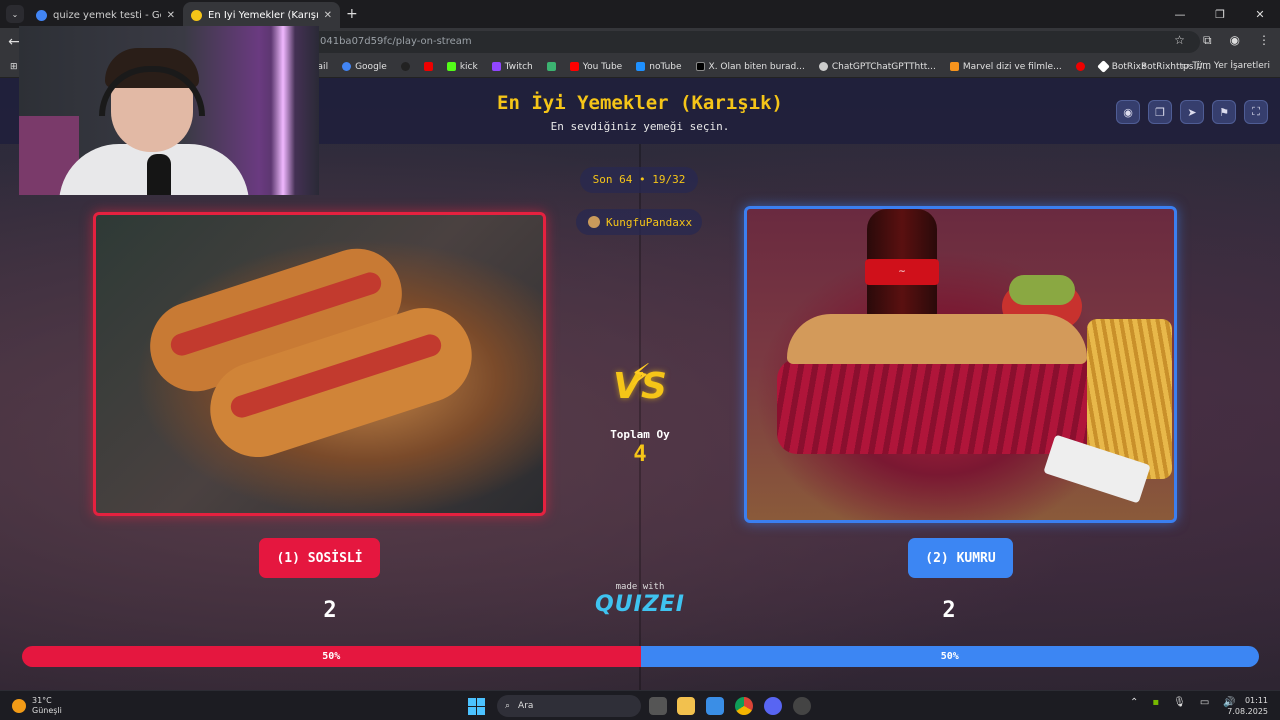 Image resolution: width=1280 pixels, height=720 pixels. I want to click on tab-title: En İyi Yemekler (Karışık) - Quize, so click(263, 15).